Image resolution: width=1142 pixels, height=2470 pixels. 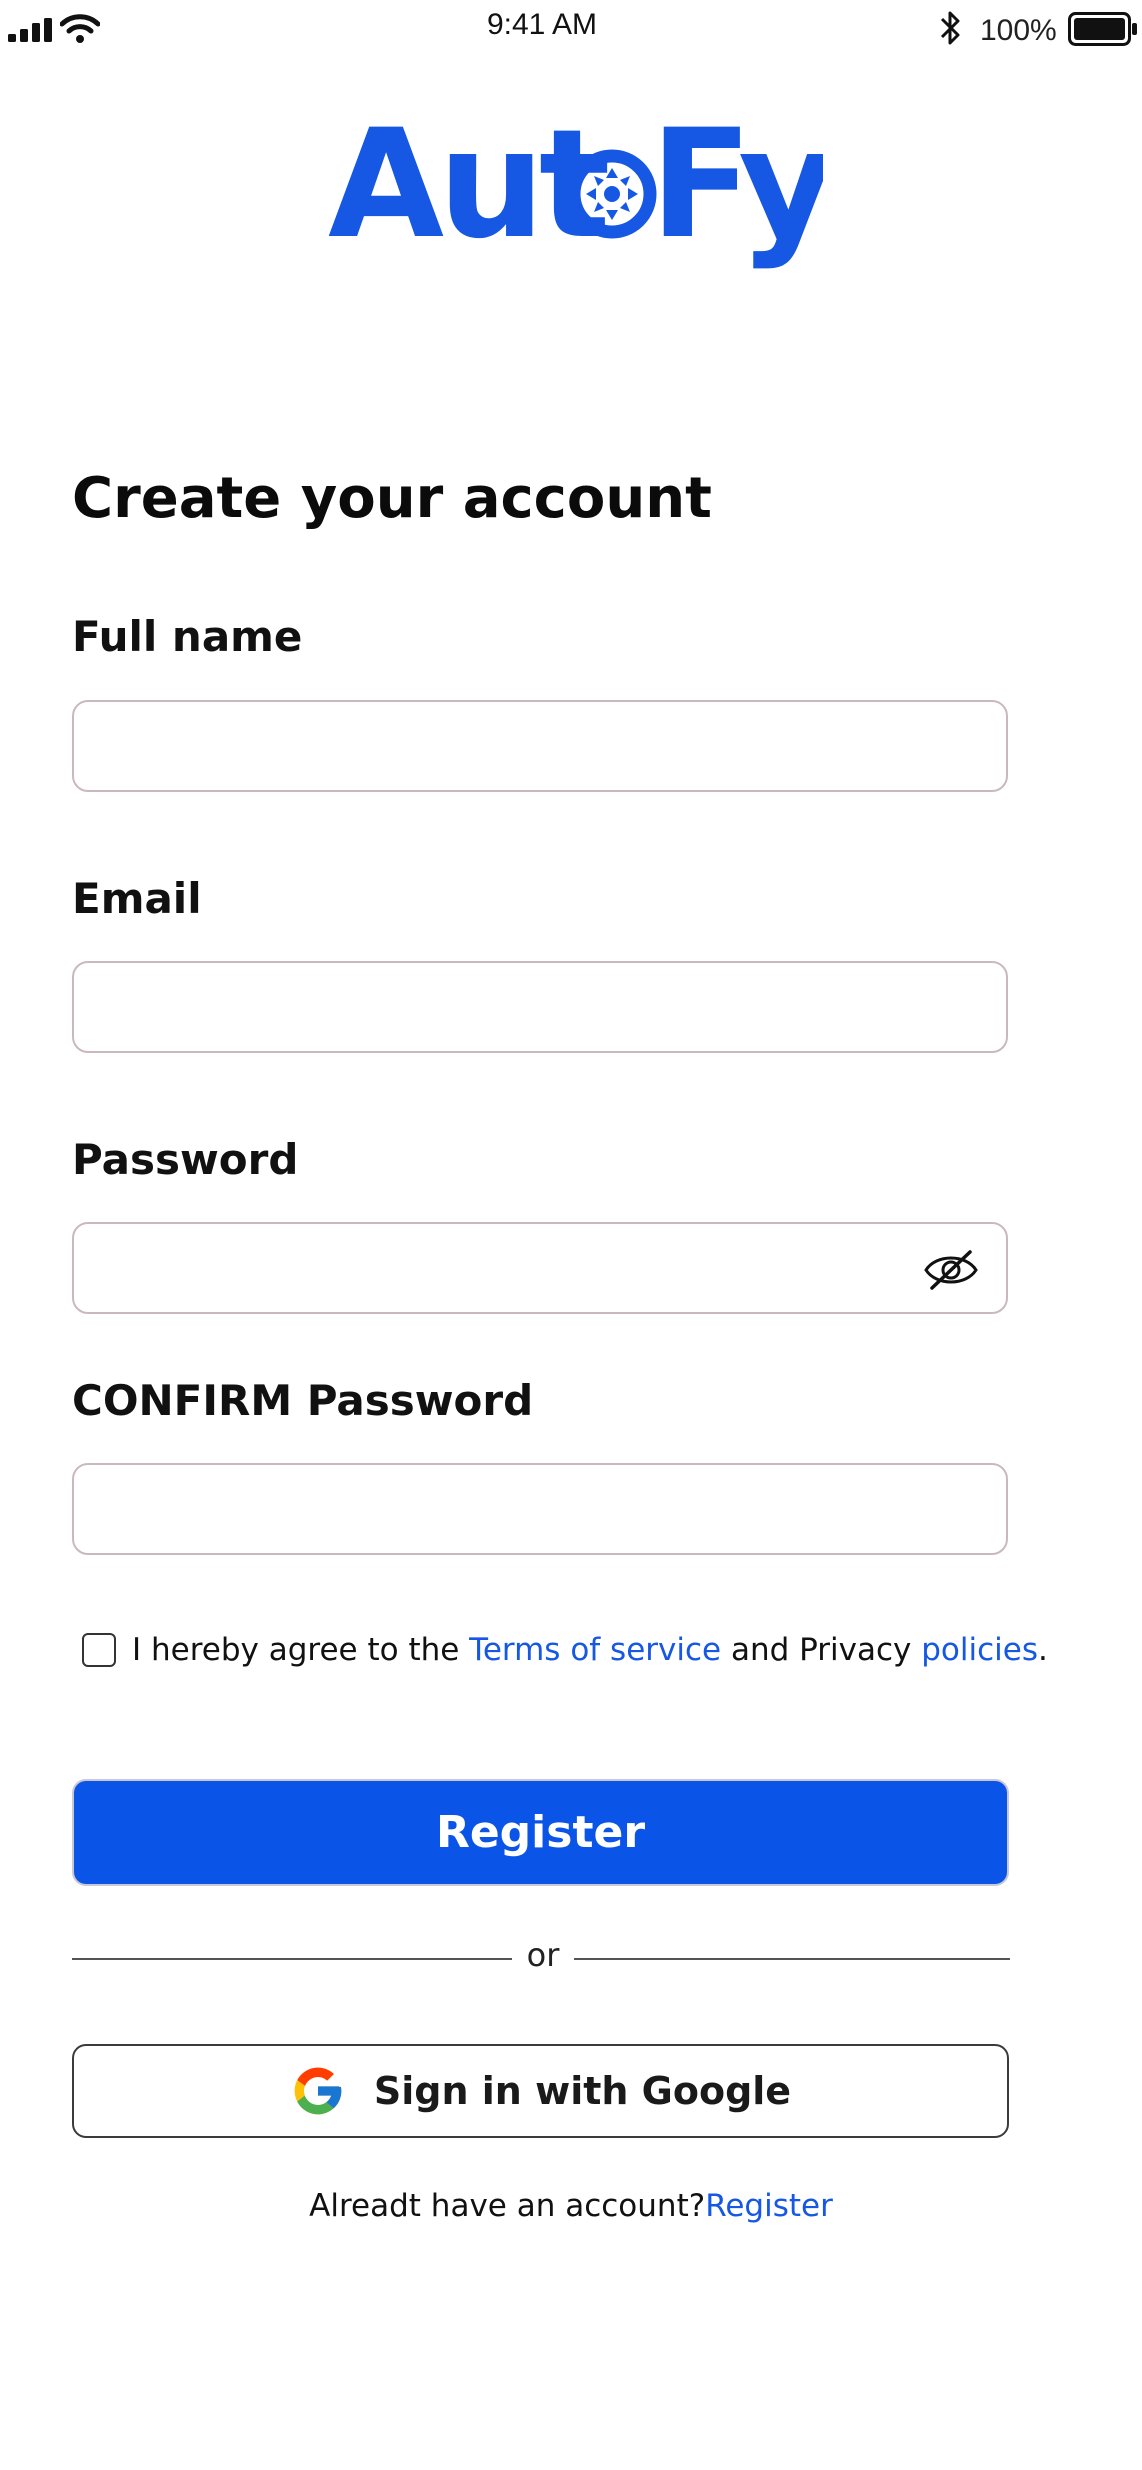 What do you see at coordinates (951, 1270) in the screenshot?
I see `eye-slash-icon` at bounding box center [951, 1270].